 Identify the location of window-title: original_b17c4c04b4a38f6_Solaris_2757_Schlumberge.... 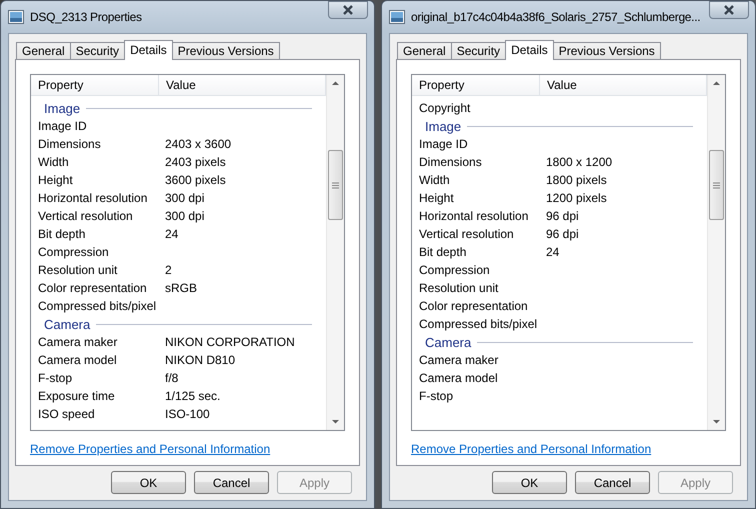
(555, 17).